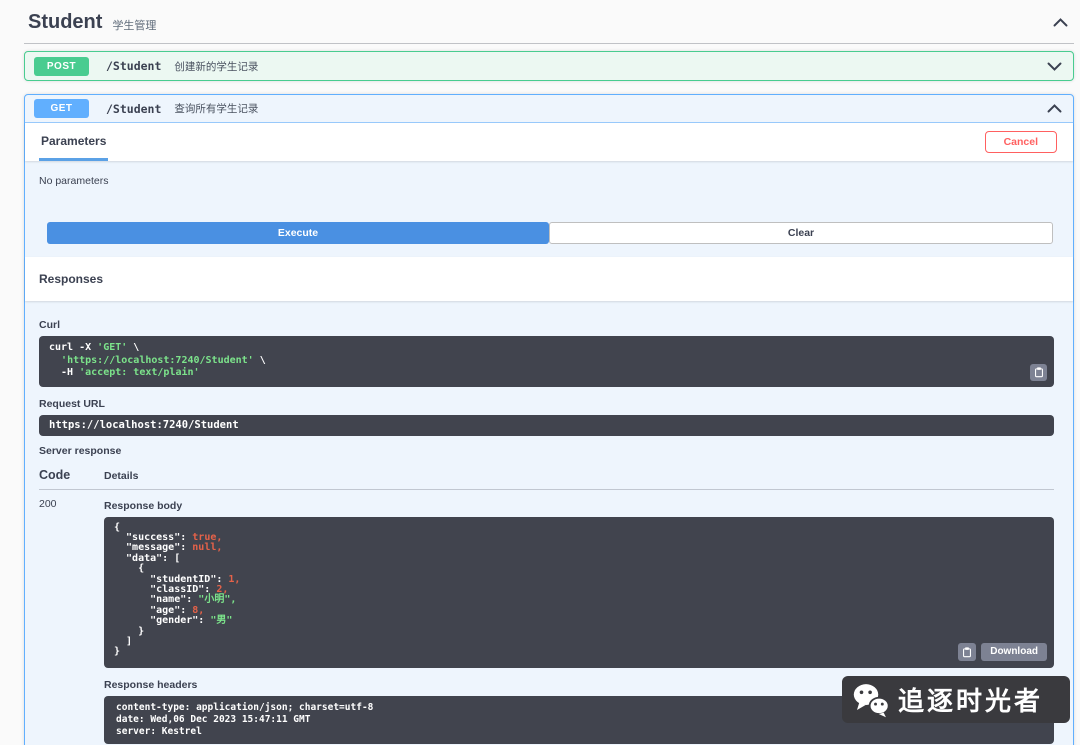  I want to click on get-endpoint-summary: 查询所有学生记录, so click(216, 109).